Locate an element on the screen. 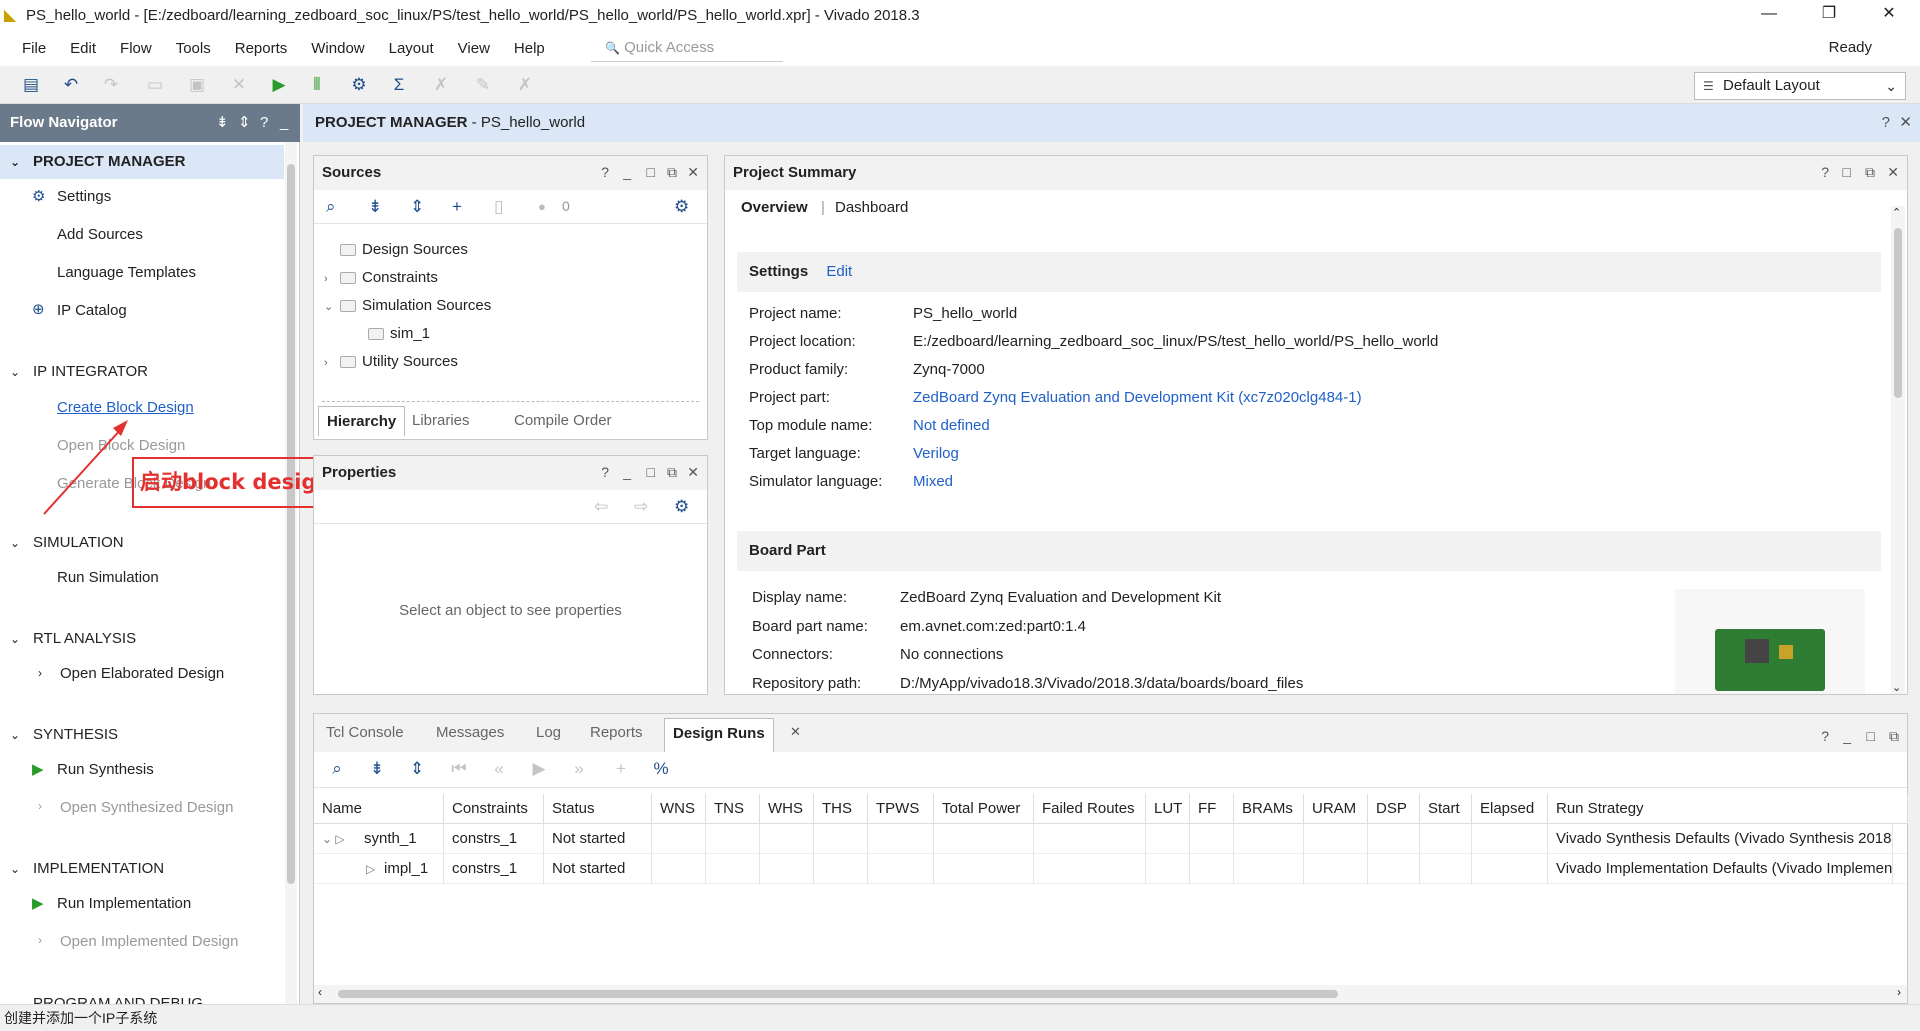  tool-icon: ✗ is located at coordinates (525, 85).